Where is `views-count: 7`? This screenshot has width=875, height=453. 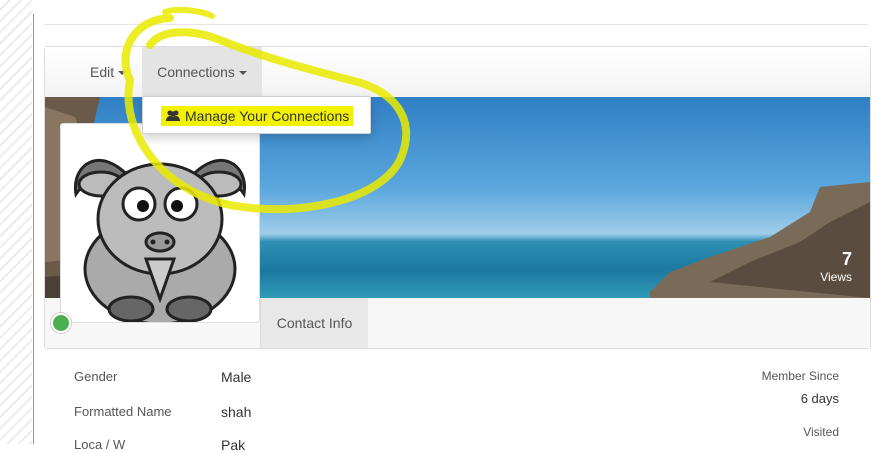 views-count: 7 is located at coordinates (846, 259).